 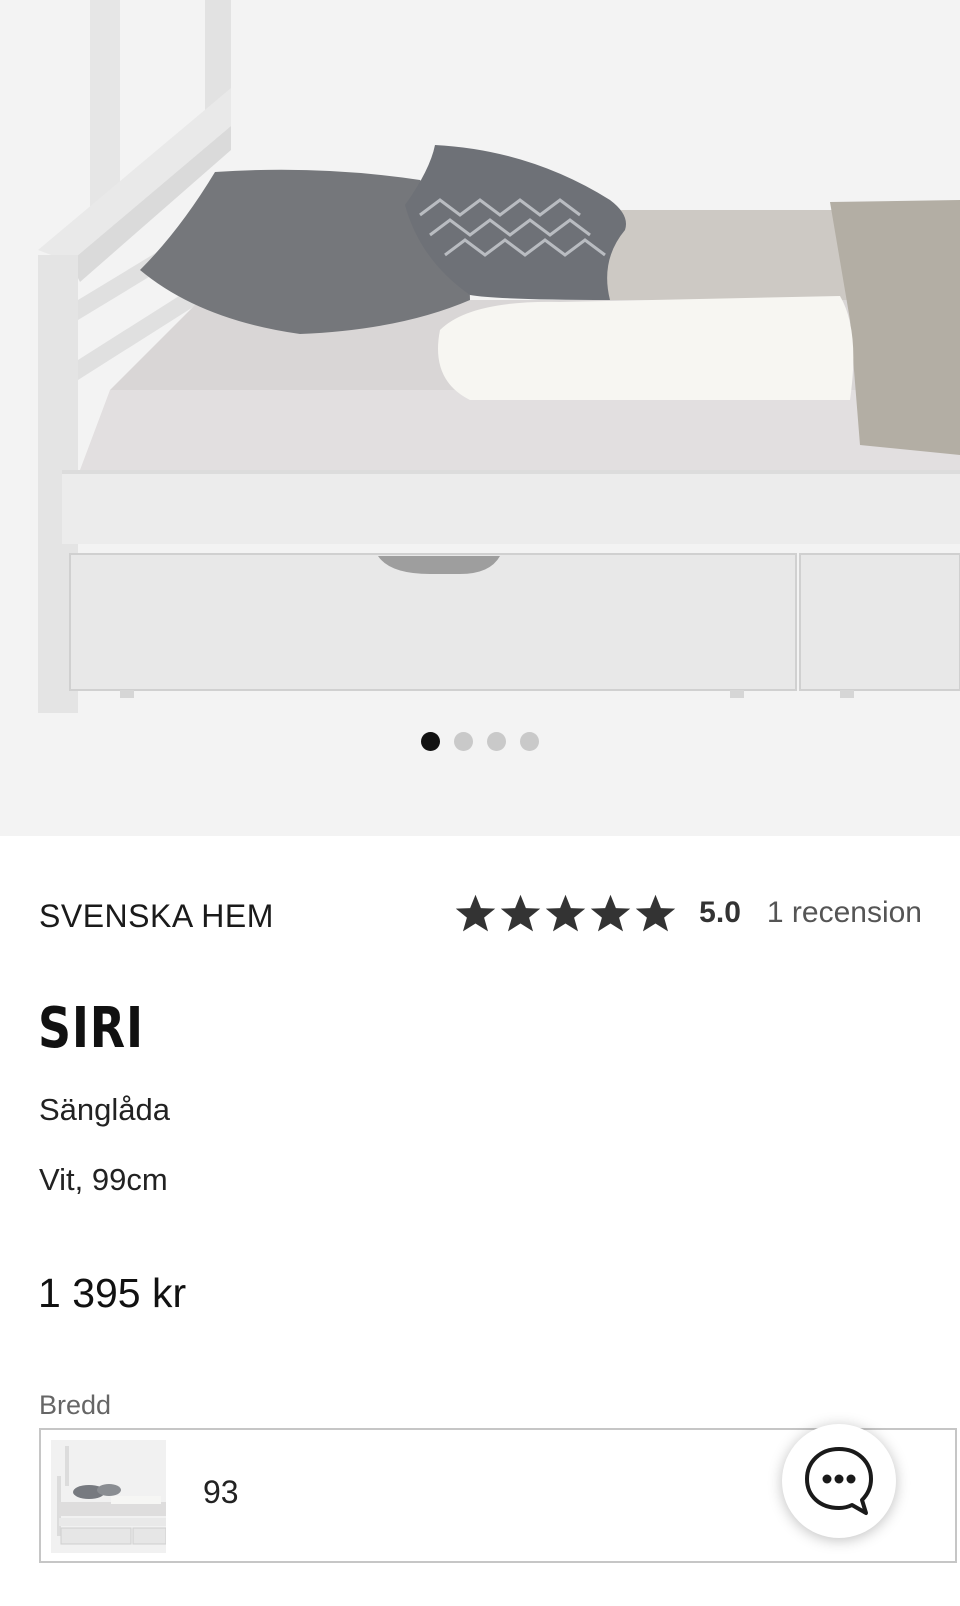 What do you see at coordinates (91, 1028) in the screenshot?
I see `product-title: SIRI` at bounding box center [91, 1028].